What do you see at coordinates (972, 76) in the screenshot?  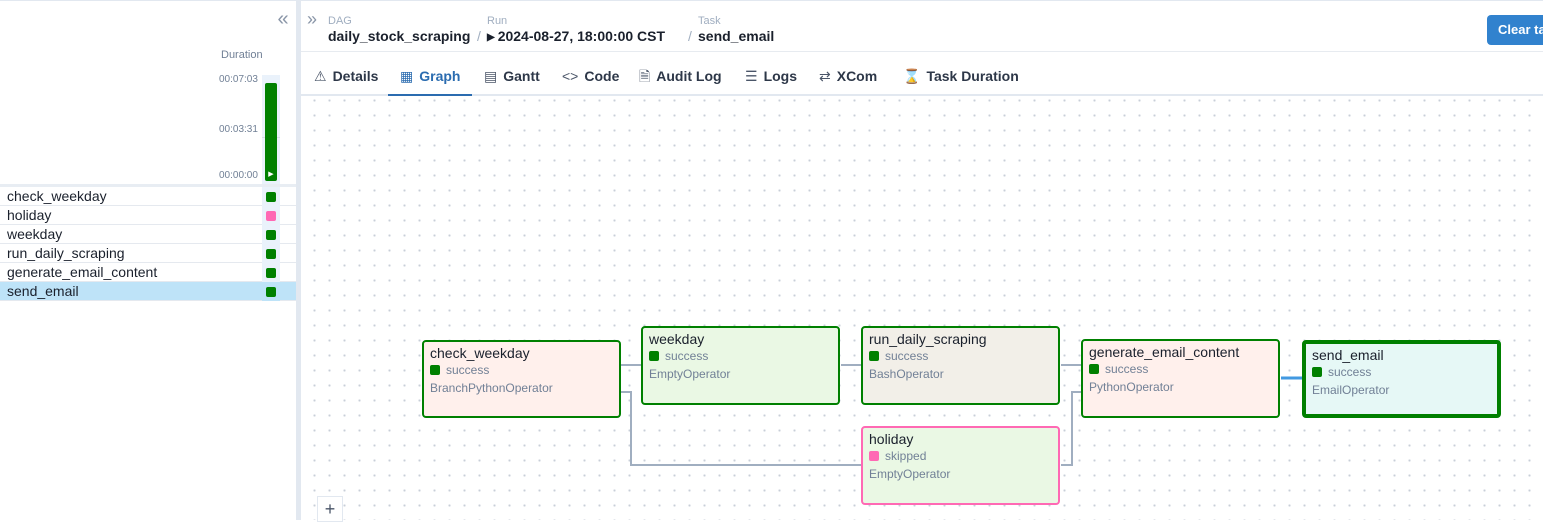 I see `tab-label: Task Duration` at bounding box center [972, 76].